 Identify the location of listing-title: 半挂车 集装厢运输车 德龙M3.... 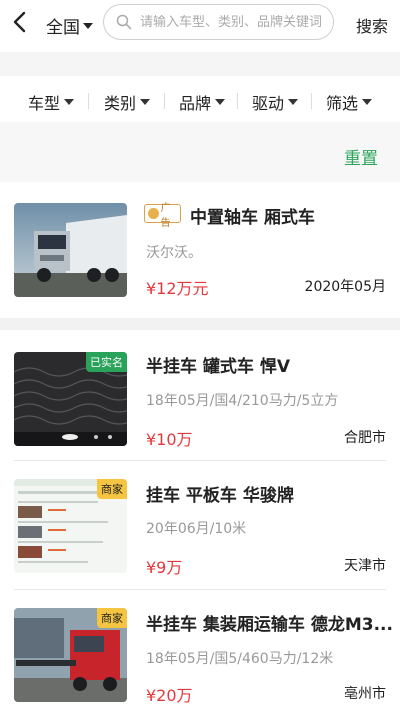
(269, 625).